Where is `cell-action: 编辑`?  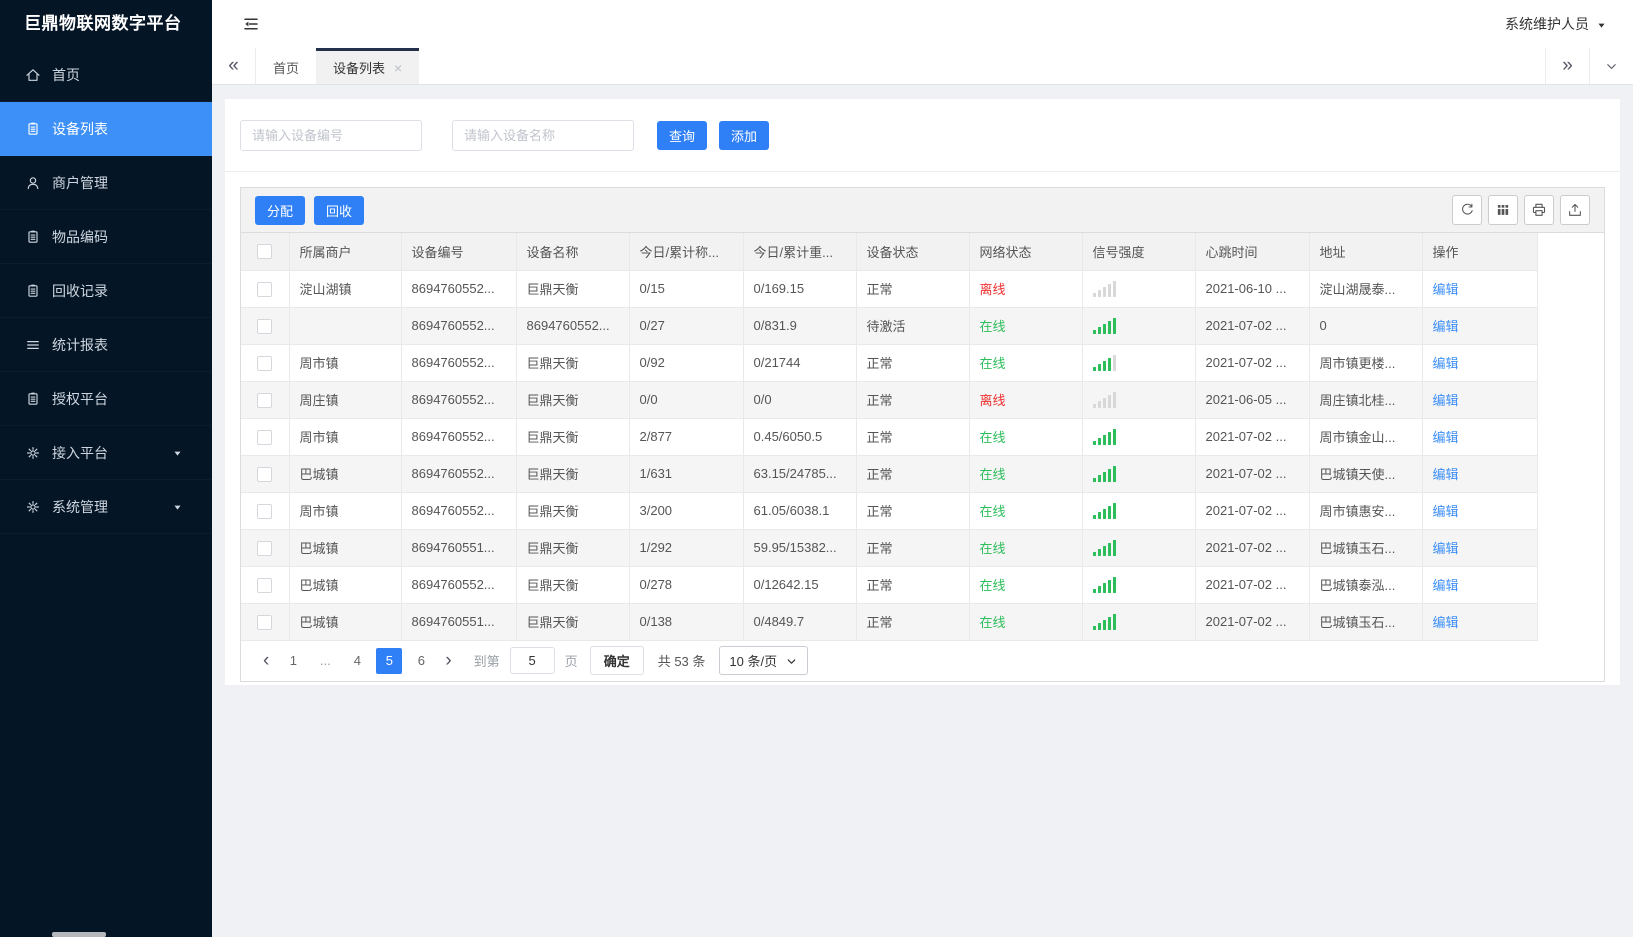 cell-action: 编辑 is located at coordinates (1480, 622).